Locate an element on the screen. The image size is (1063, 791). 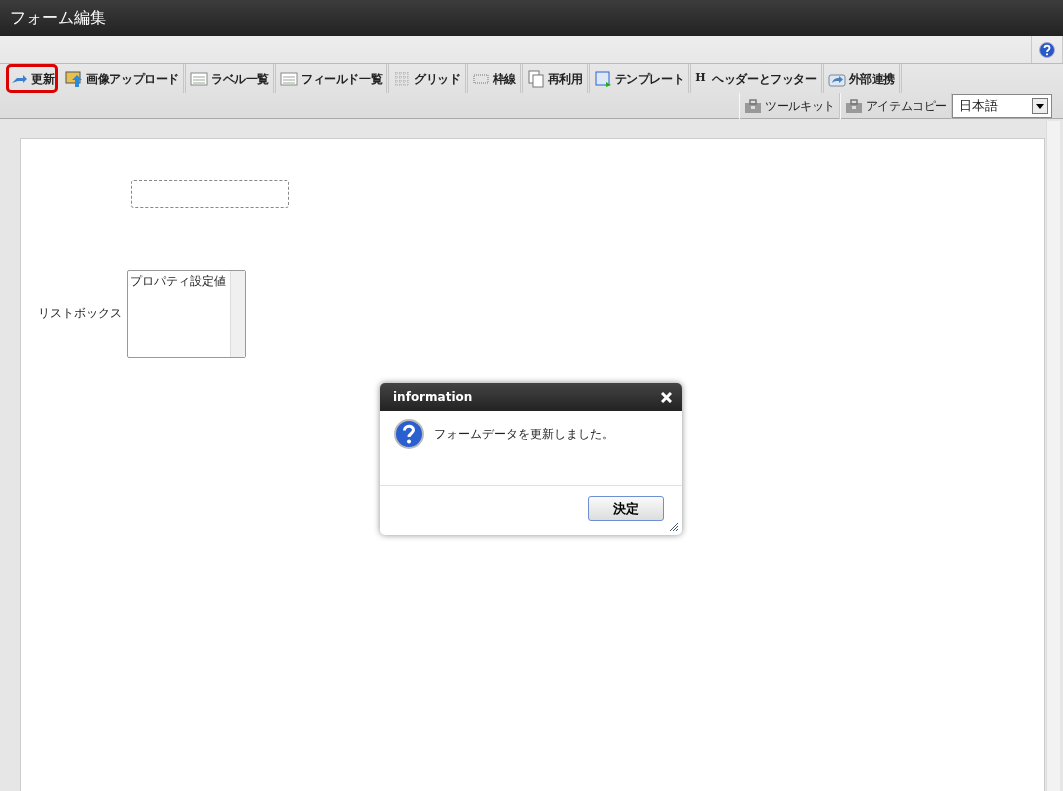
dialog-message: フォームデータを更新しました。 is located at coordinates (524, 434).